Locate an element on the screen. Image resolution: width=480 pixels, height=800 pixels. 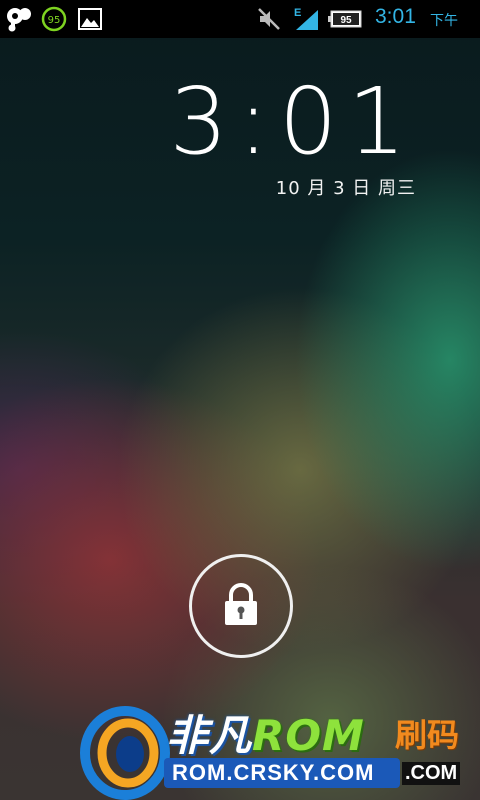
battery-circle-text: 95 is located at coordinates (54, 20).